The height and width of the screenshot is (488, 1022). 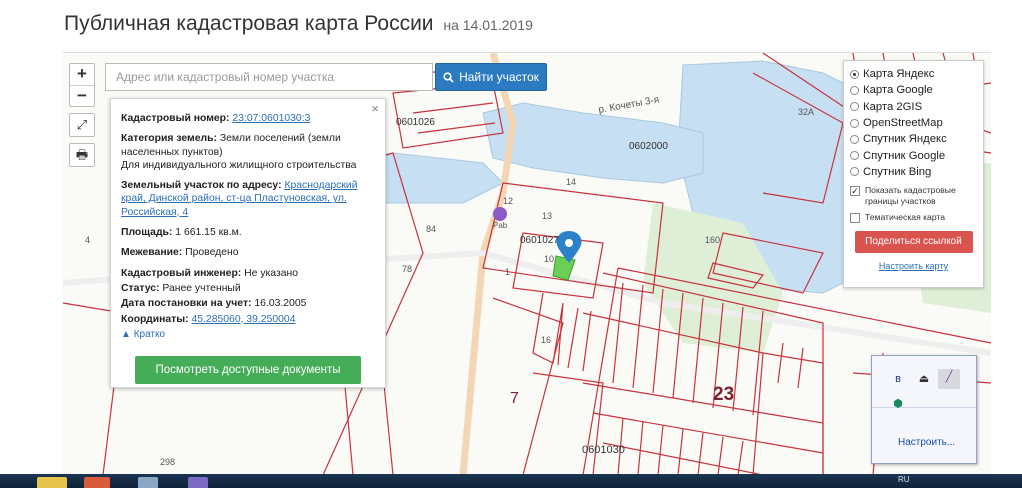 I want to click on basemap-option-label: Спутник Google, so click(x=904, y=155).